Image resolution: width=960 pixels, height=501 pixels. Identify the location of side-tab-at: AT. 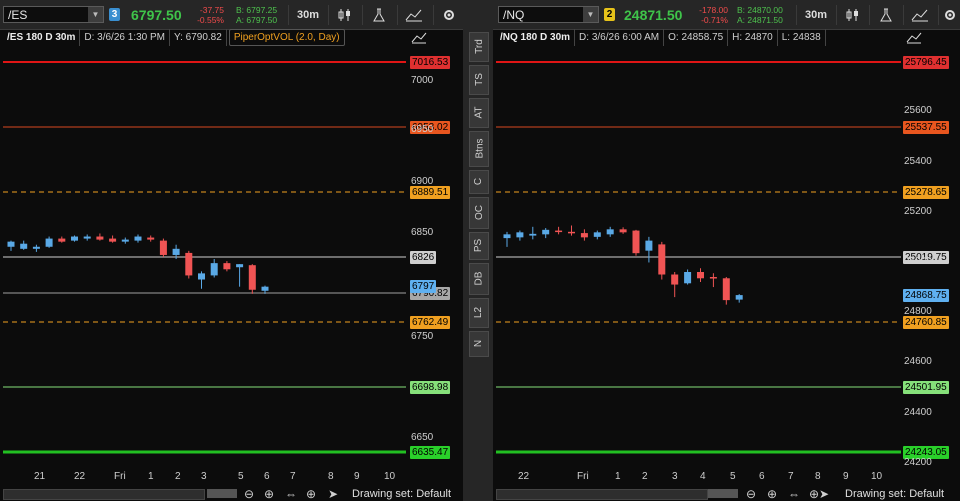
(479, 113).